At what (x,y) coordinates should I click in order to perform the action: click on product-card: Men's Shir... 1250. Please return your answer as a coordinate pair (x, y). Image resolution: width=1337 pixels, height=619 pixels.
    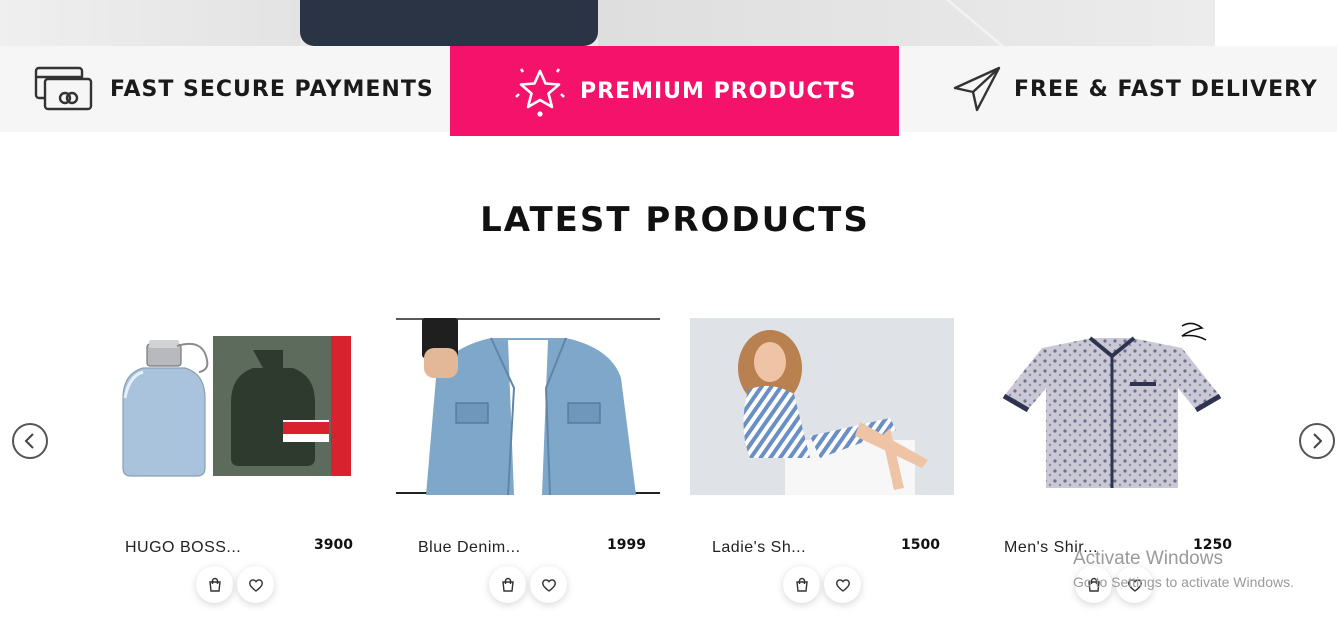
    Looking at the image, I should click on (1114, 468).